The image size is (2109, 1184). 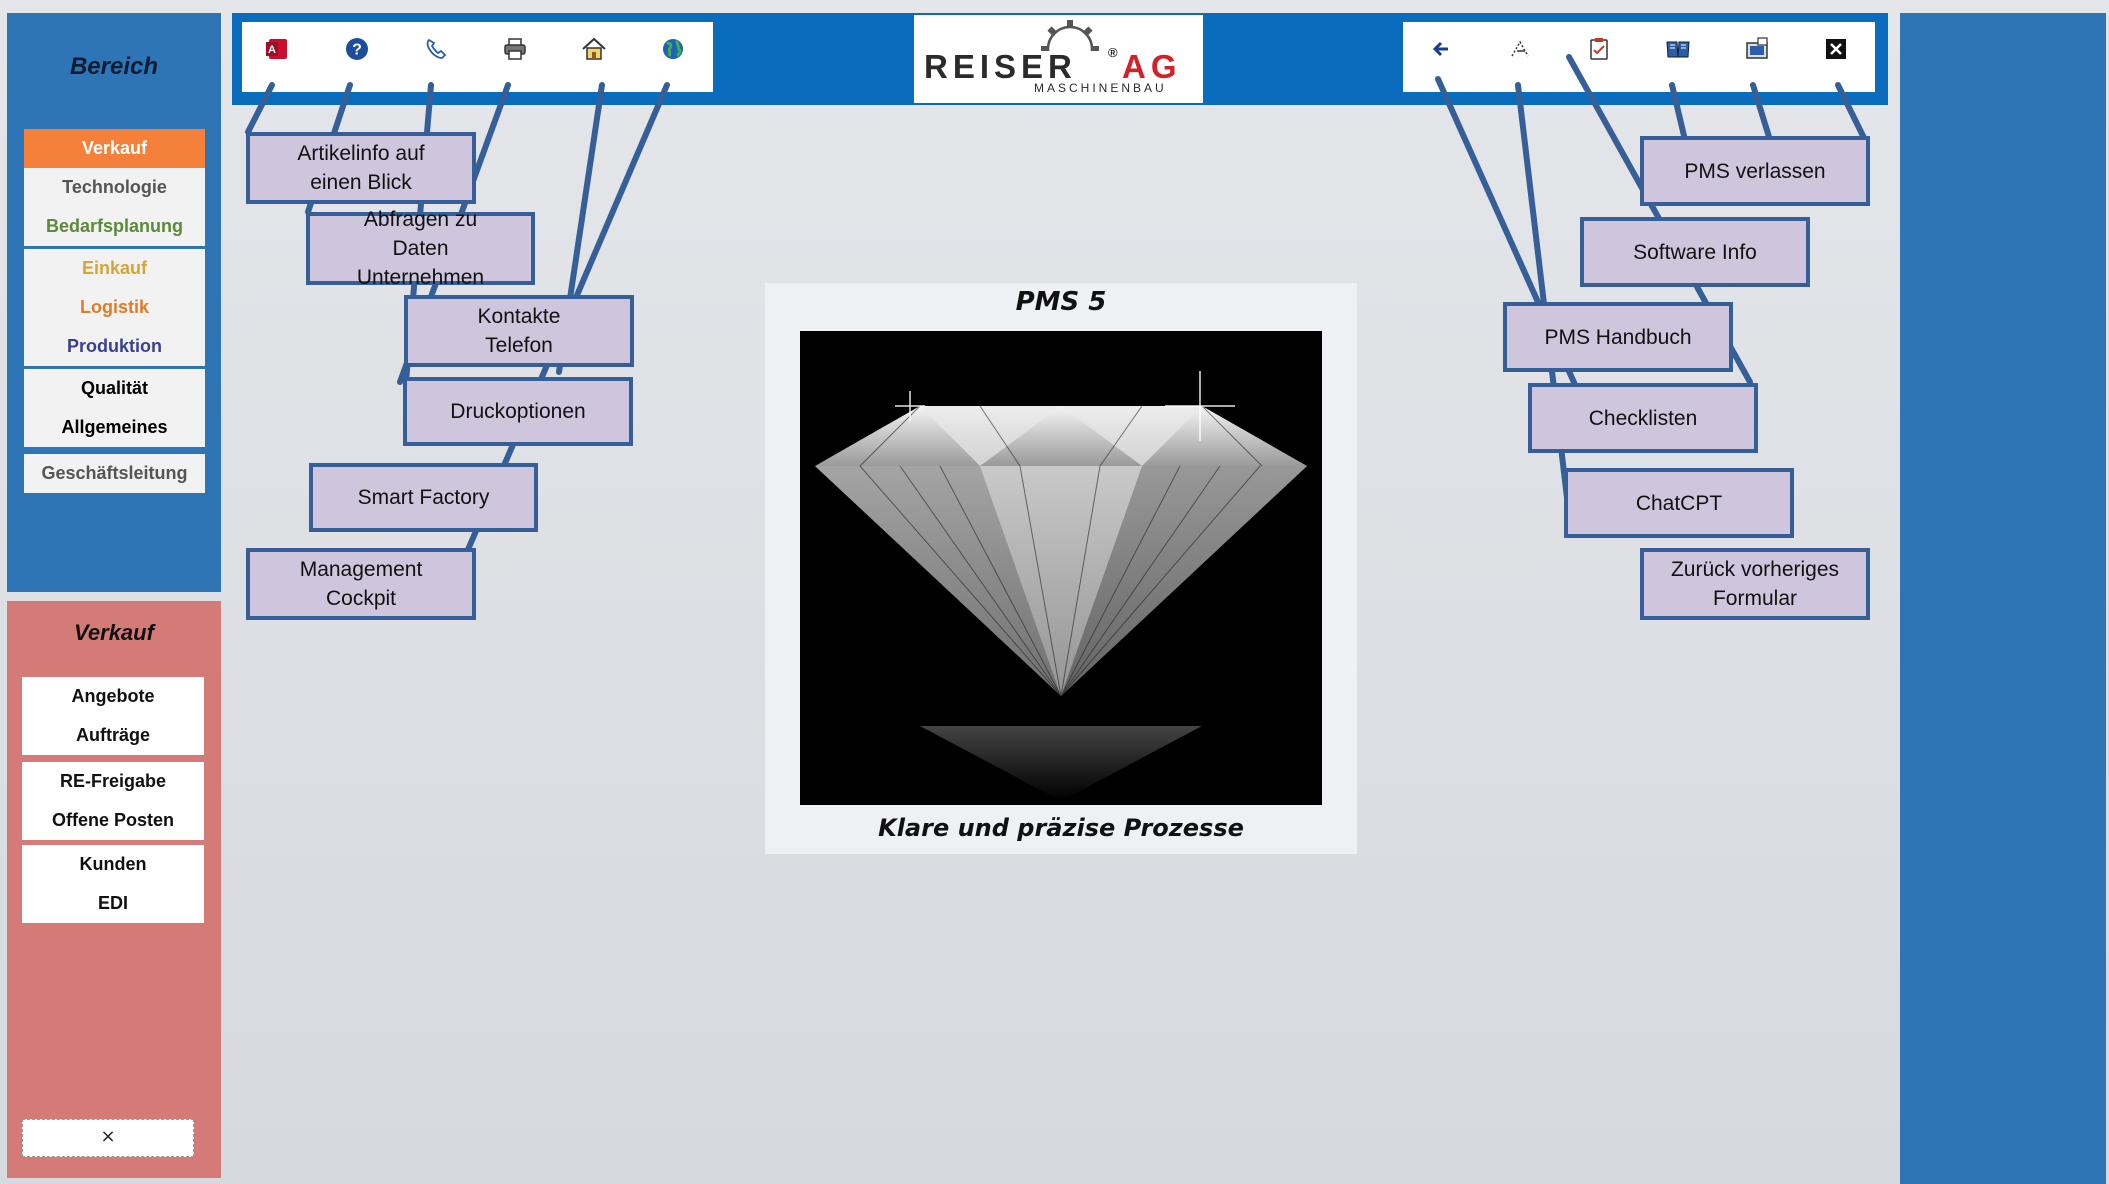 I want to click on handbook-icon, so click(x=1678, y=49).